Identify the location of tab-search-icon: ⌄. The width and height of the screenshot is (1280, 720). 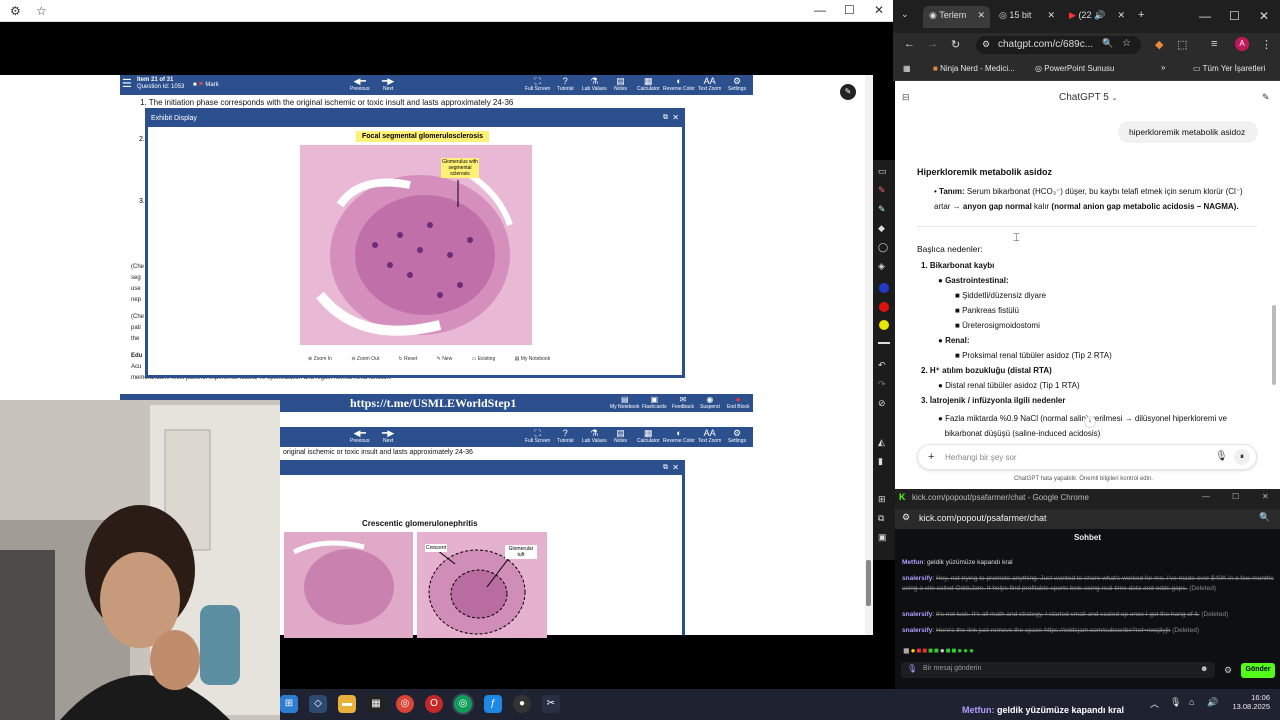
(905, 14).